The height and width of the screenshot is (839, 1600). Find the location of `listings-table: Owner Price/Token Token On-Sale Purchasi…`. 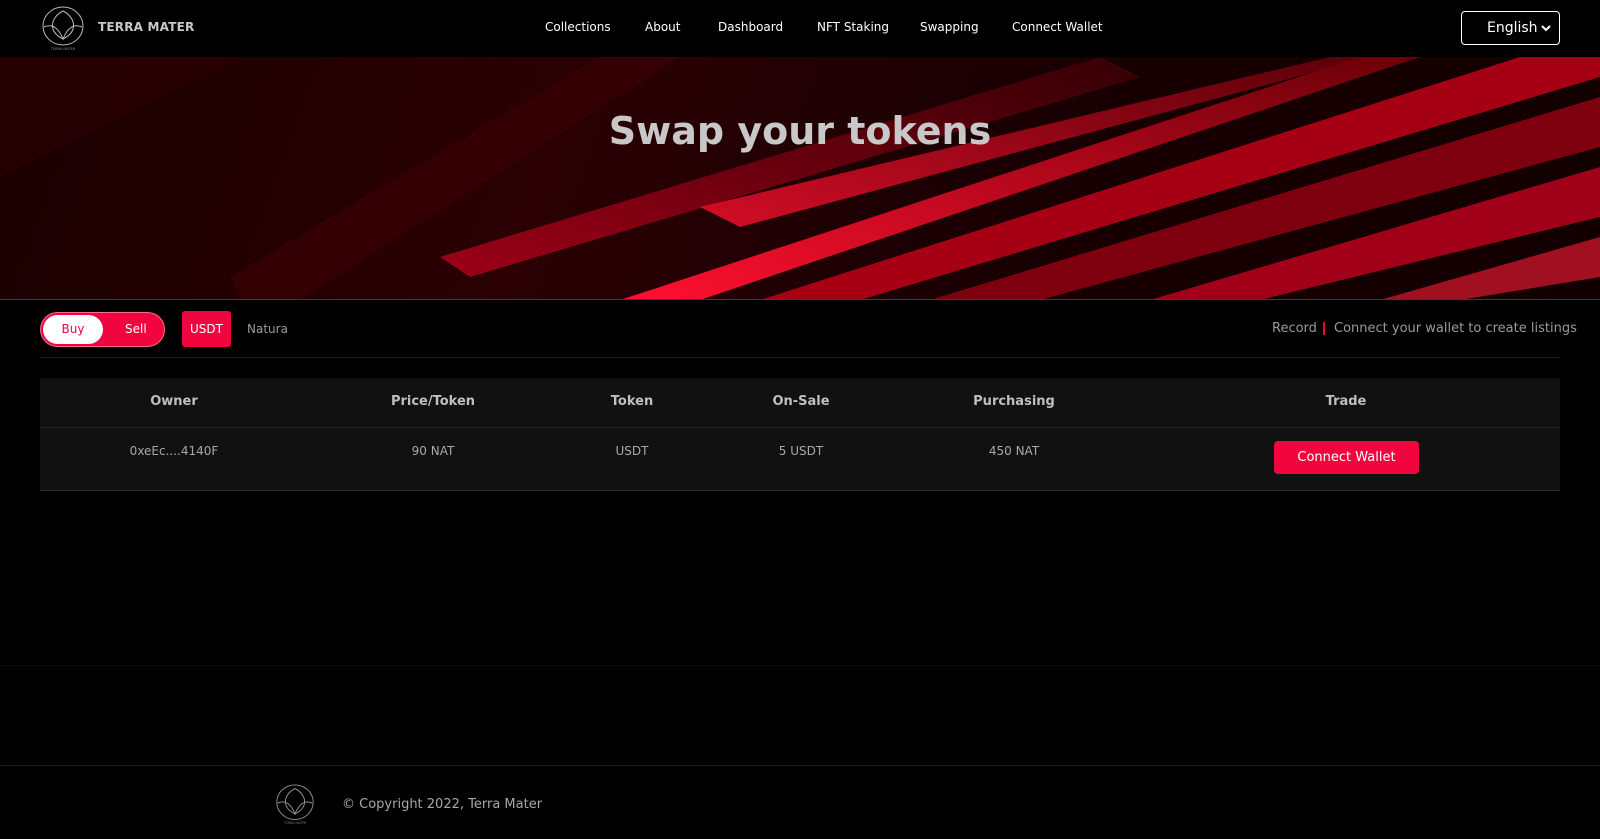

listings-table: Owner Price/Token Token On-Sale Purchasi… is located at coordinates (800, 434).